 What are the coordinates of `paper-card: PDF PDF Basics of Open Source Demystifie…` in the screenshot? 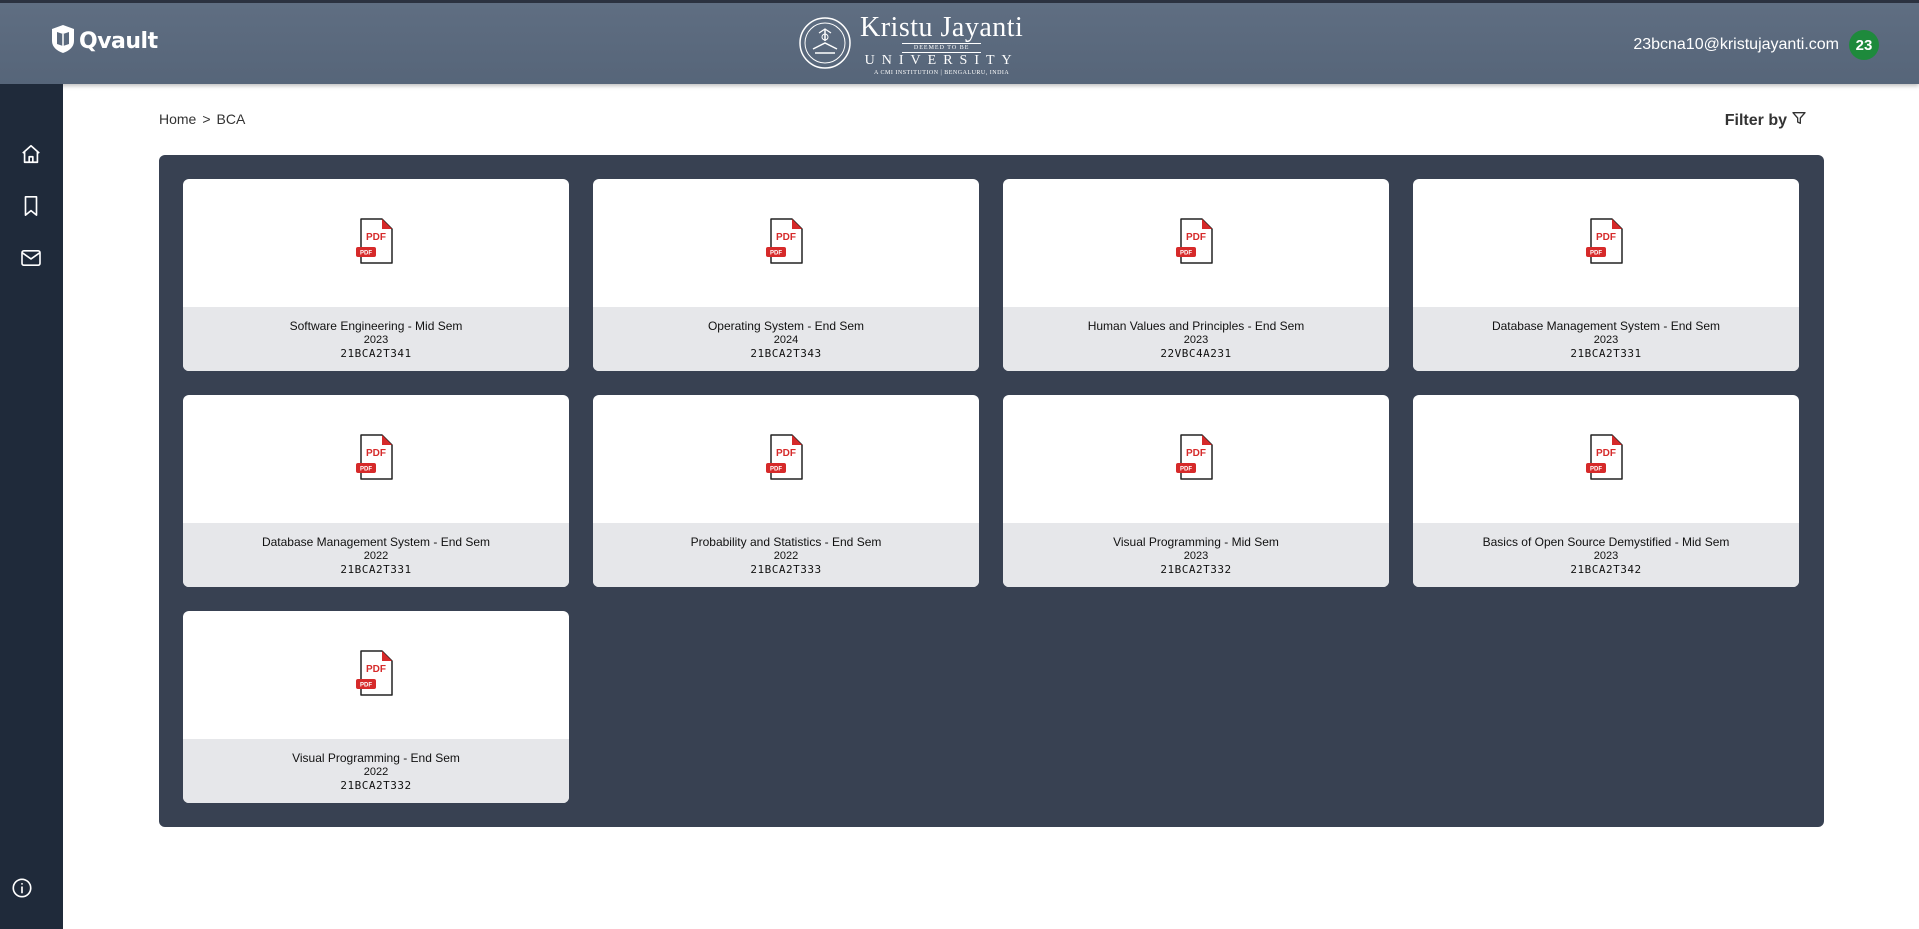 It's located at (1606, 491).